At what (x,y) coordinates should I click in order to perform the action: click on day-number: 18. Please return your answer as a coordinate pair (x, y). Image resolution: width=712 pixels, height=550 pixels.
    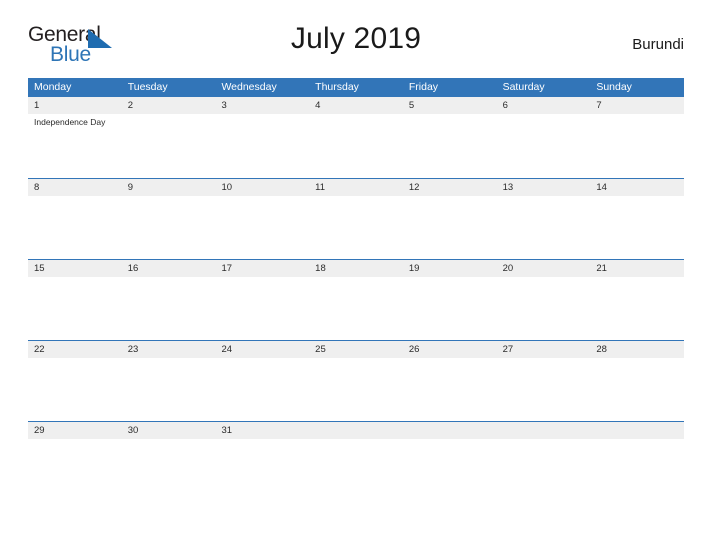
    Looking at the image, I should click on (356, 268).